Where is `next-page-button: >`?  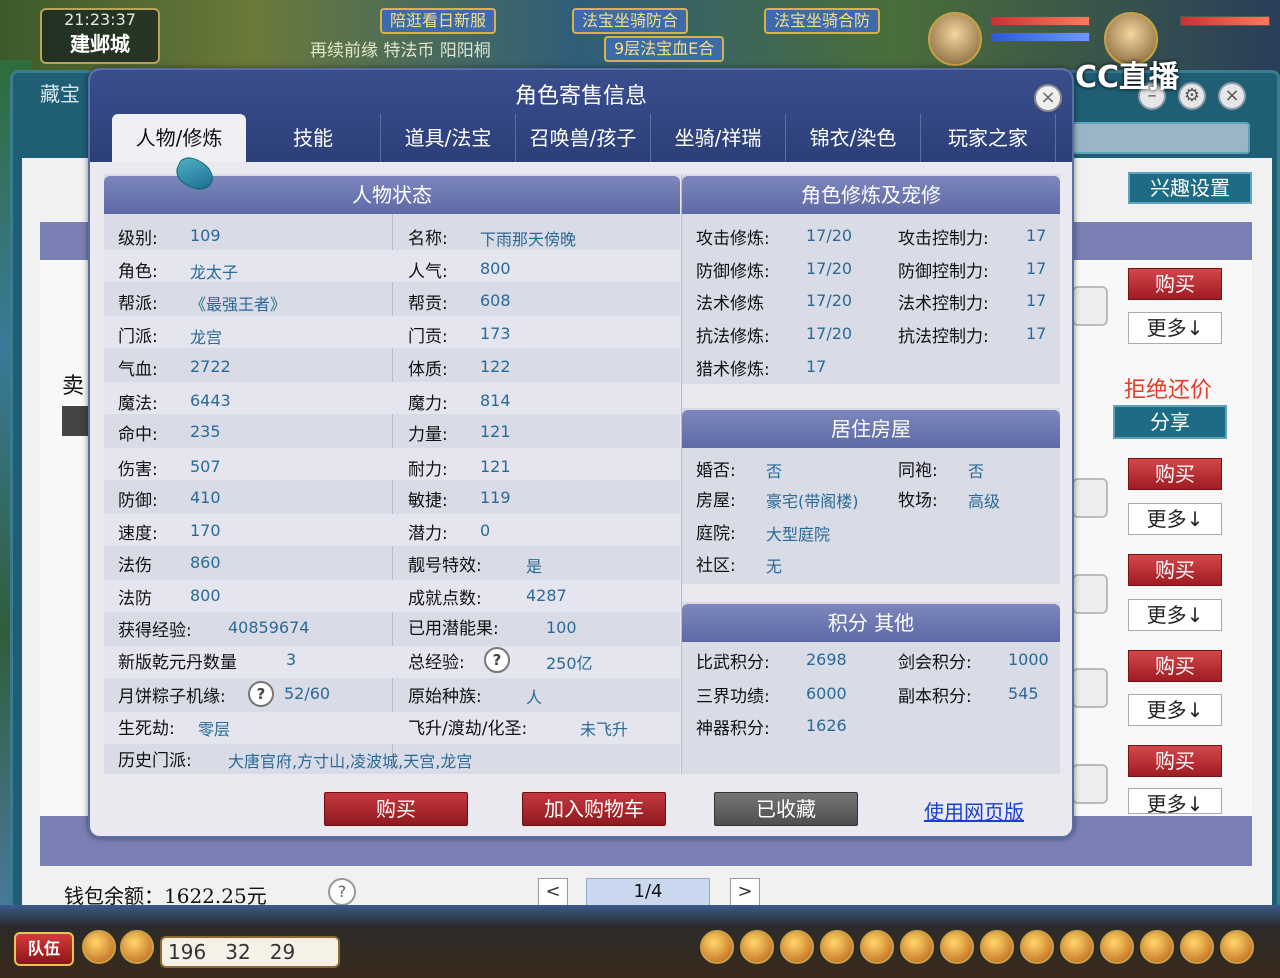 next-page-button: > is located at coordinates (745, 892).